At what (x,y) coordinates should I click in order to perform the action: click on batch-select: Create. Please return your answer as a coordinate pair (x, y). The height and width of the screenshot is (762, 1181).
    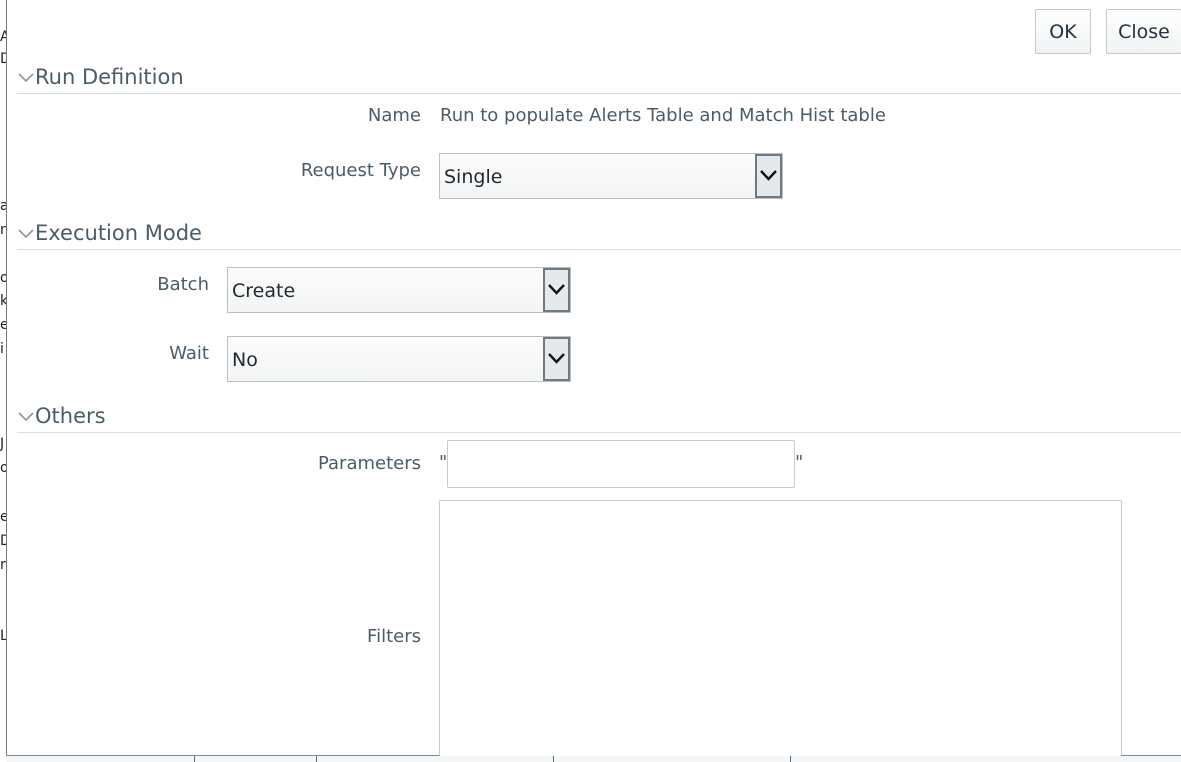
    Looking at the image, I should click on (399, 290).